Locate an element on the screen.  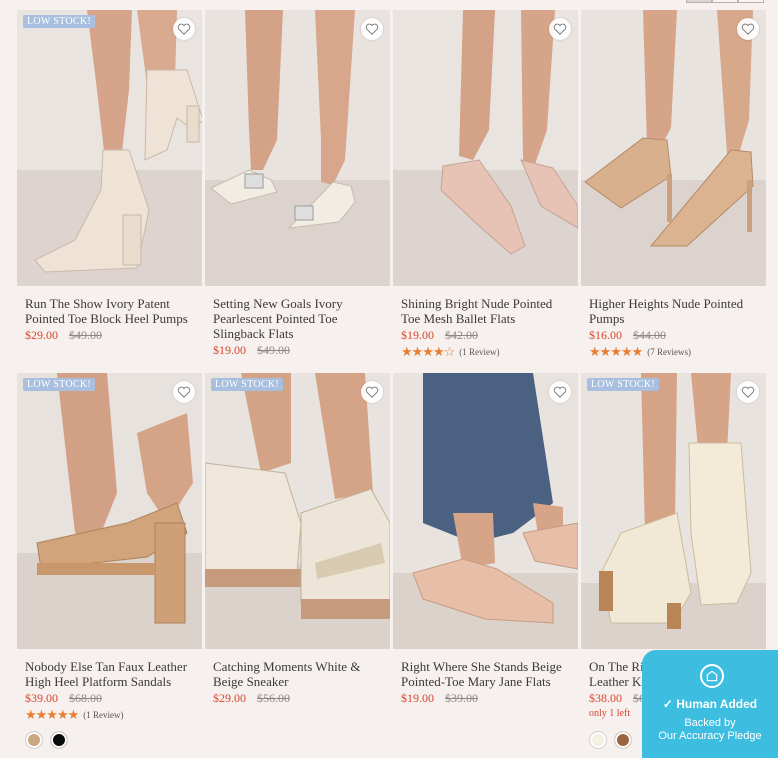
check-circle-icon: ✓ is located at coordinates (669, 704).